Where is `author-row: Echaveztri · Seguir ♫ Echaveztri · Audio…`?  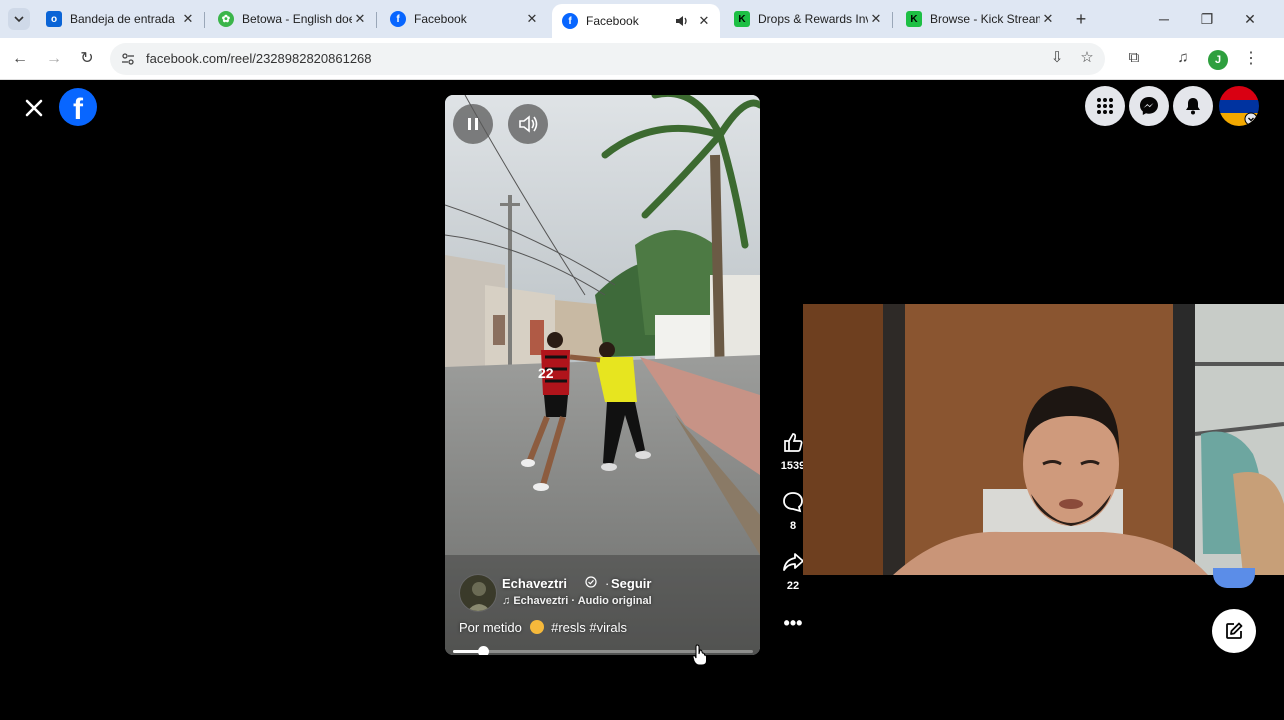 author-row: Echaveztri · Seguir ♫ Echaveztri · Audio… is located at coordinates (604, 594).